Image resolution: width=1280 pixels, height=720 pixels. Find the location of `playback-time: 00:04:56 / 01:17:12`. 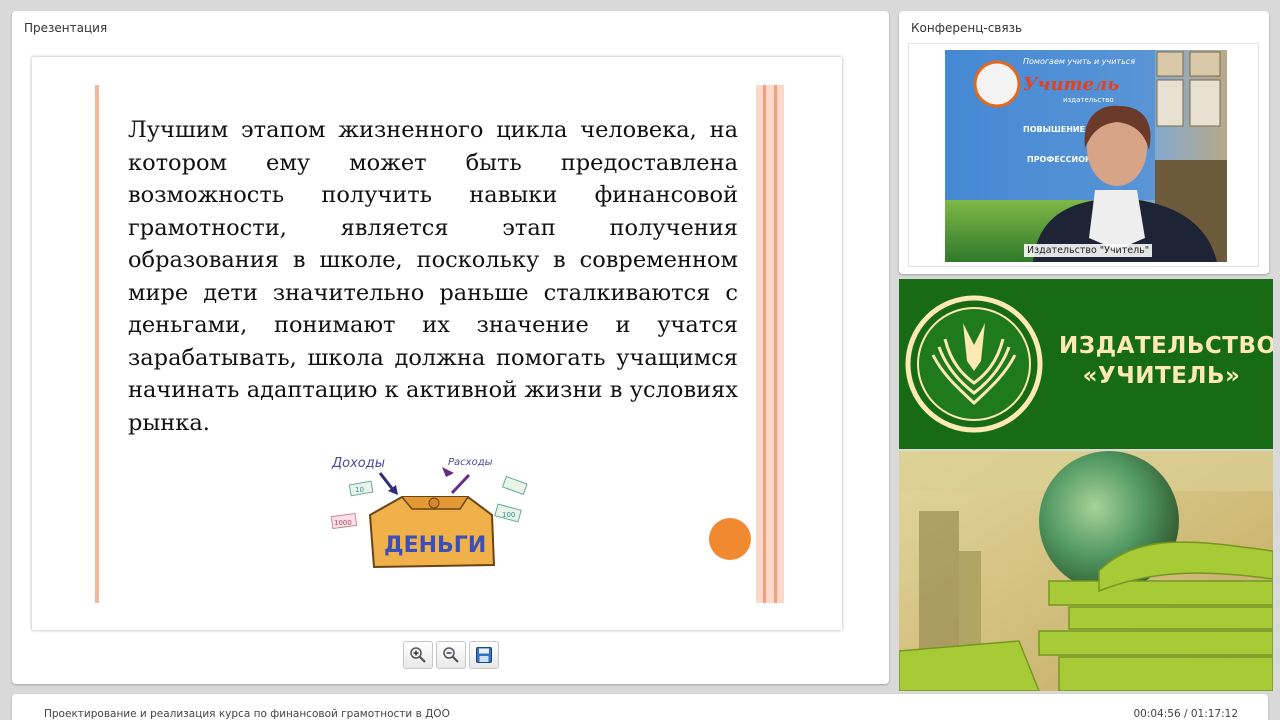

playback-time: 00:04:56 / 01:17:12 is located at coordinates (1185, 714).